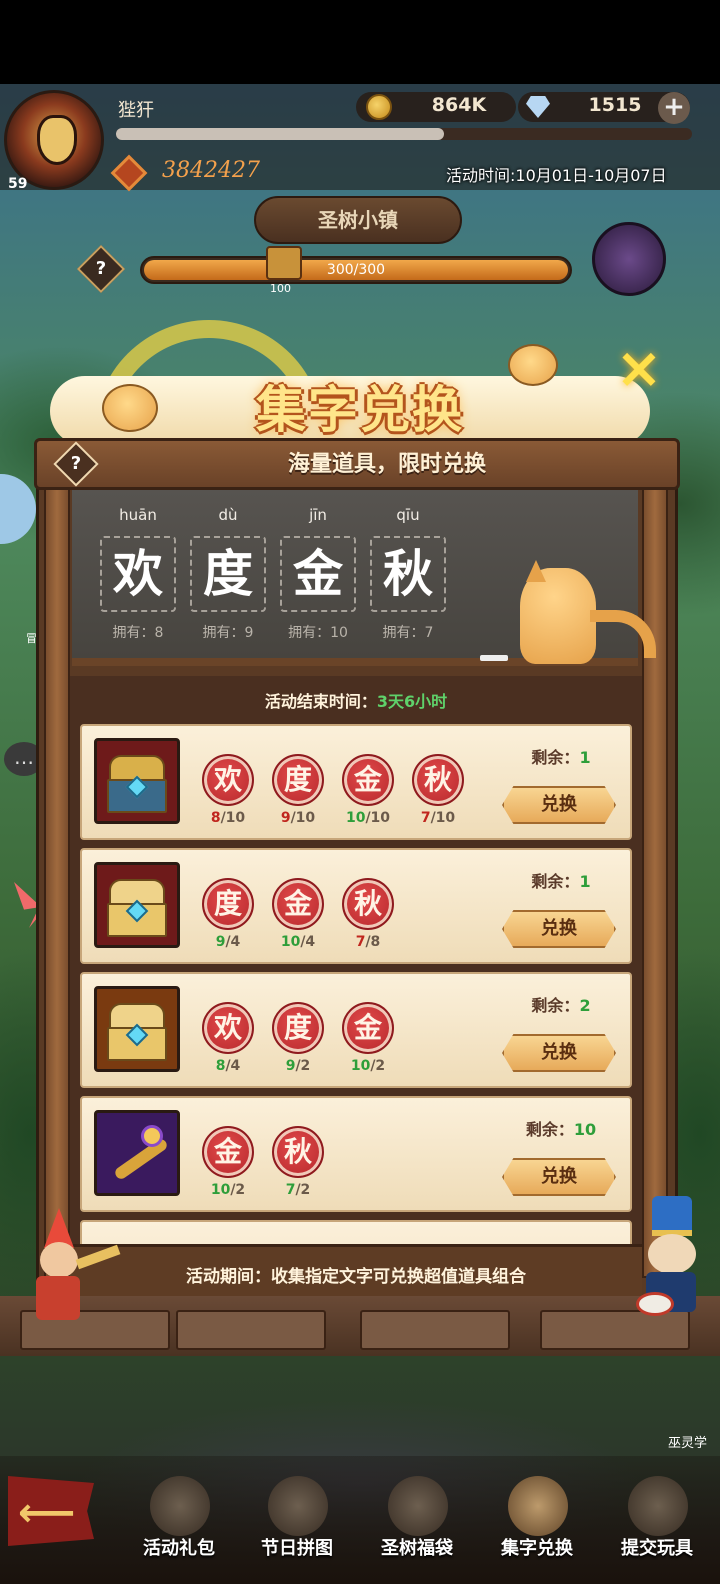  I want to click on requirement-count: 9/2, so click(298, 1066).